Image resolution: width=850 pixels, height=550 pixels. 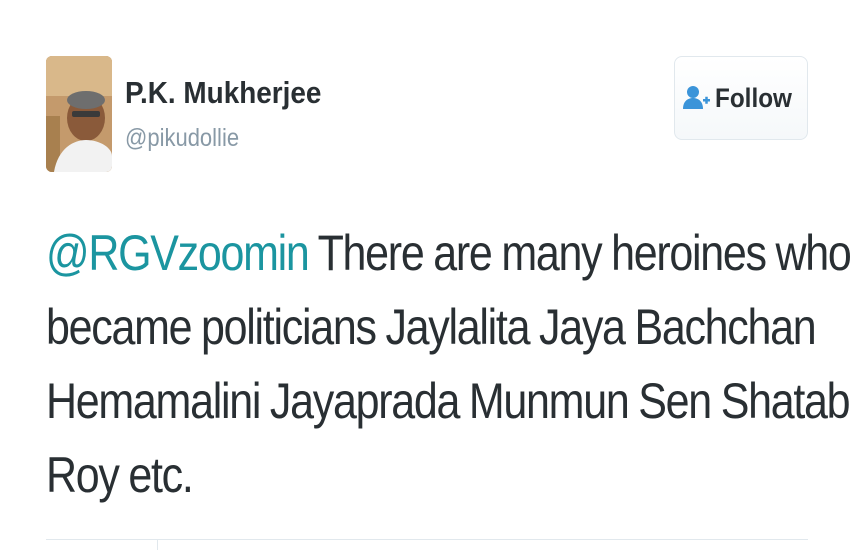 I want to click on follow-button: Follow, so click(x=741, y=98).